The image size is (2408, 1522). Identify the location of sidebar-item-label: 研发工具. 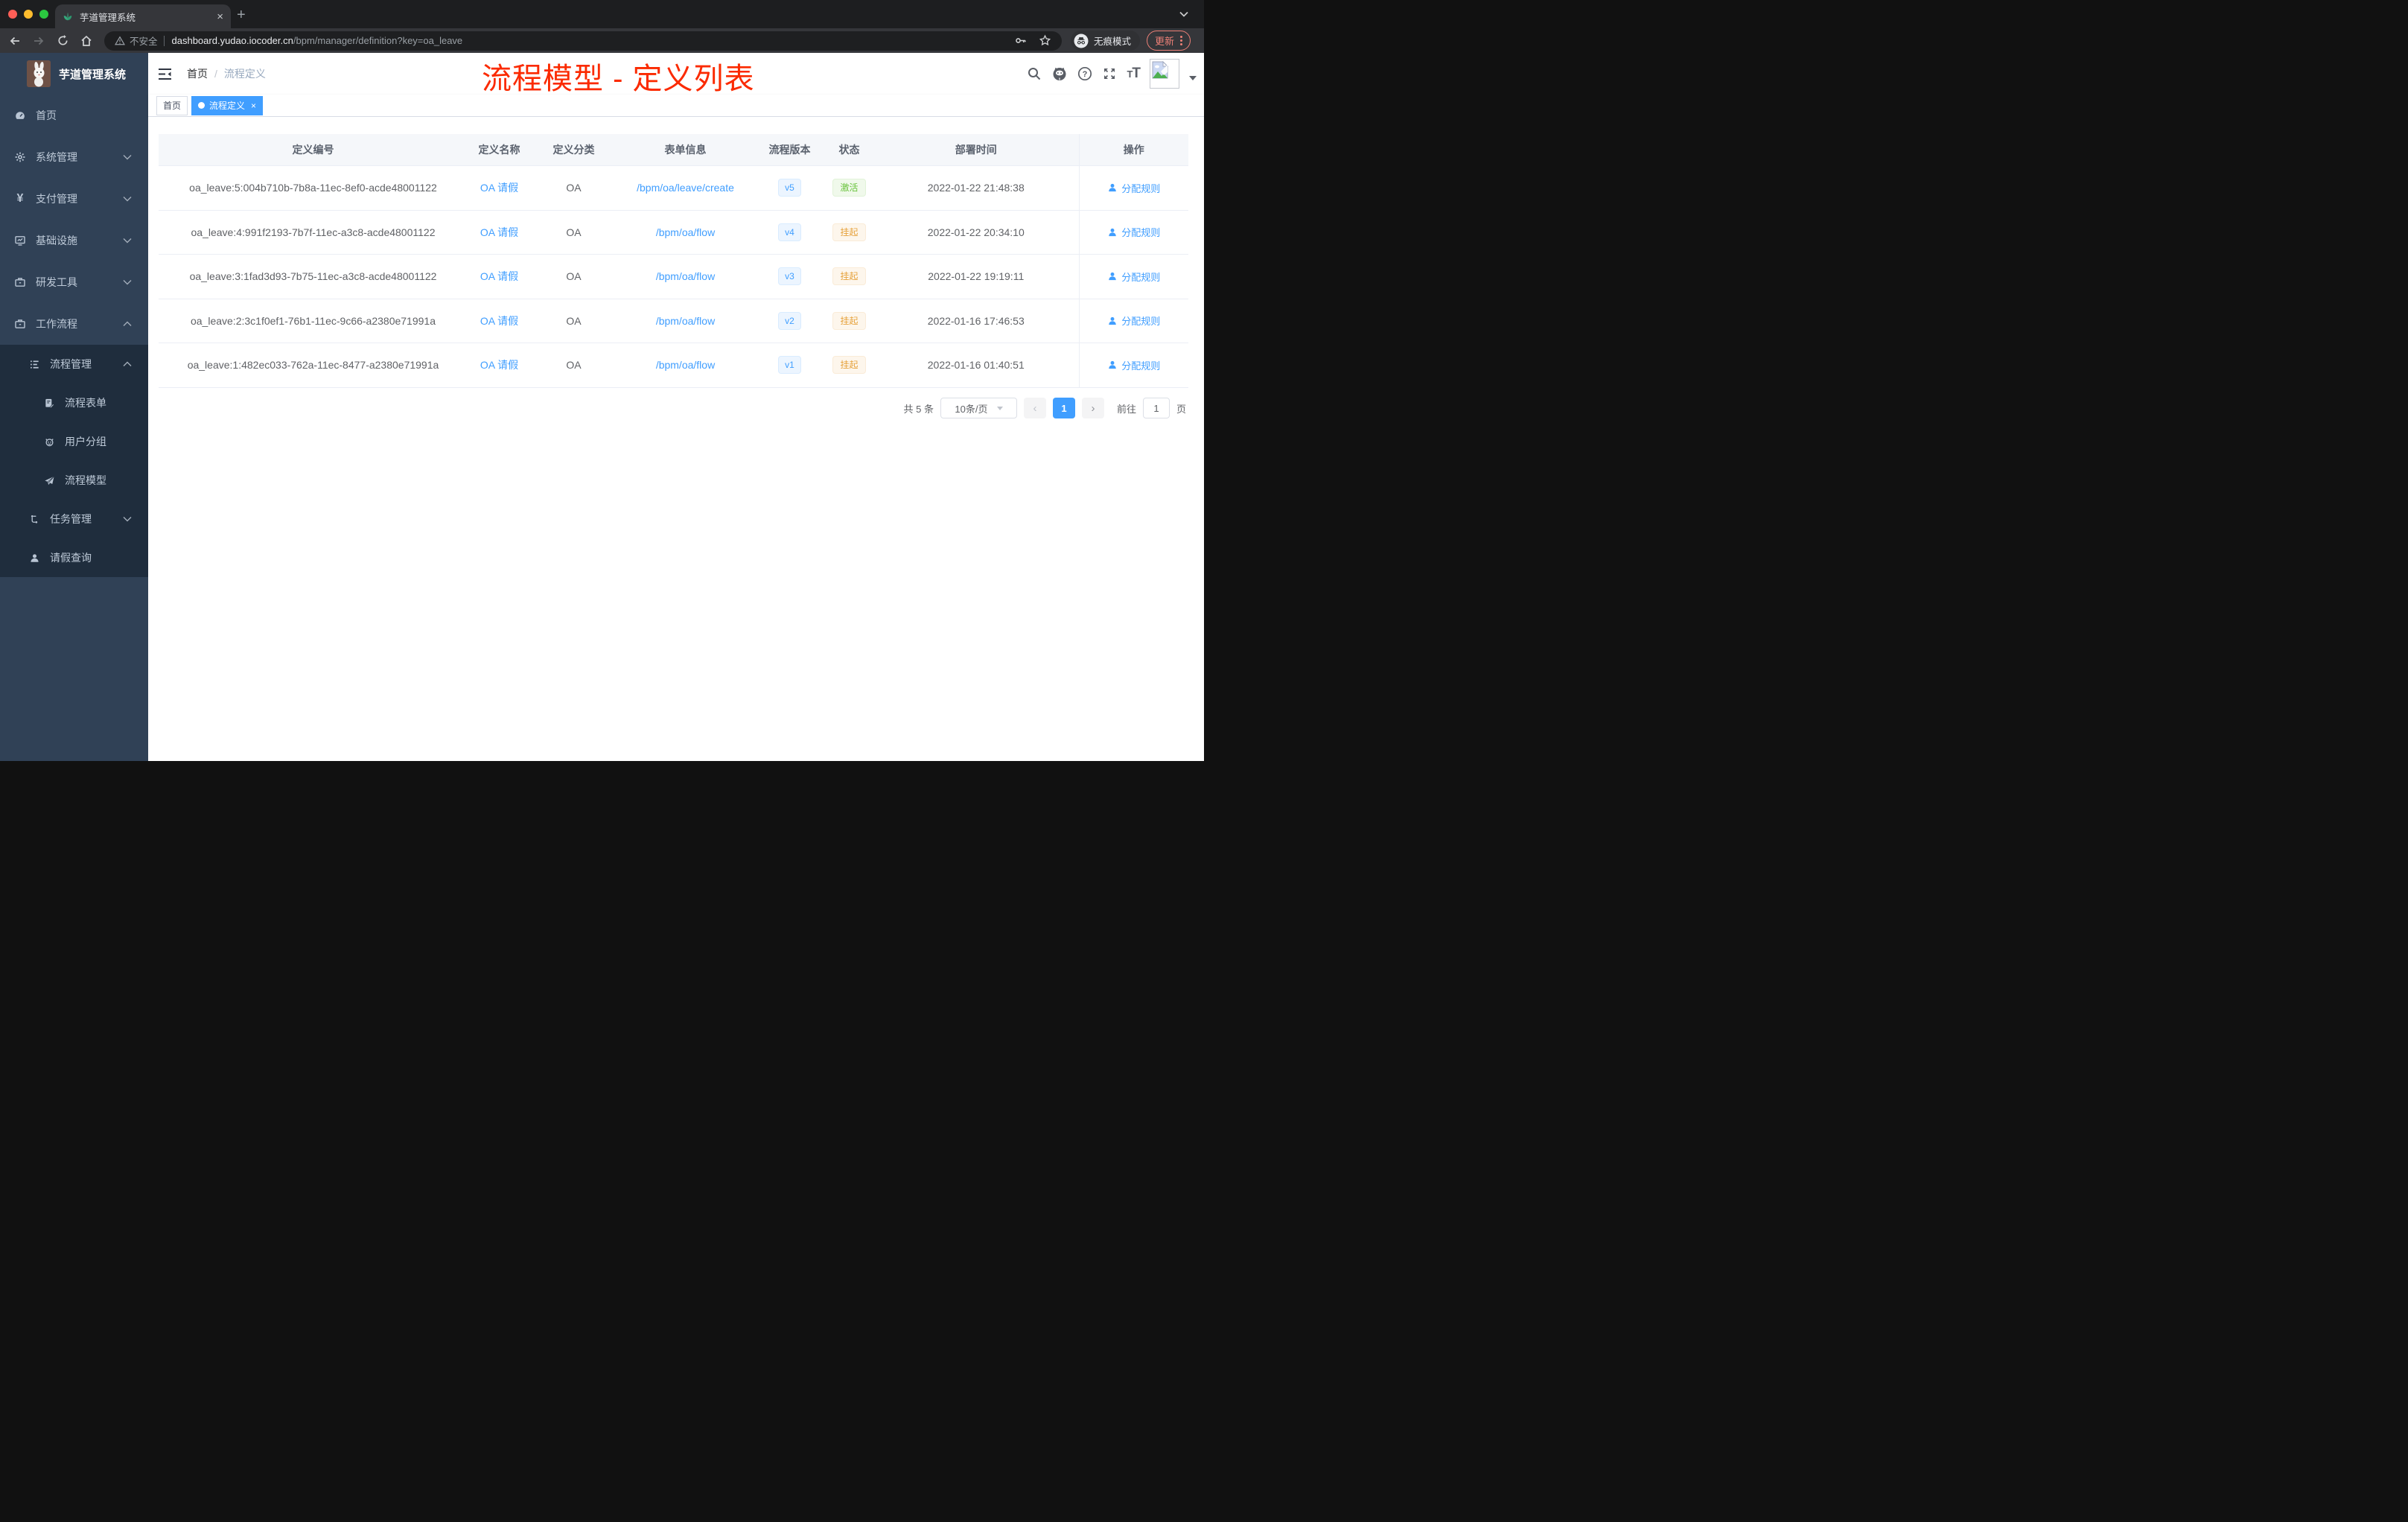
(56, 282).